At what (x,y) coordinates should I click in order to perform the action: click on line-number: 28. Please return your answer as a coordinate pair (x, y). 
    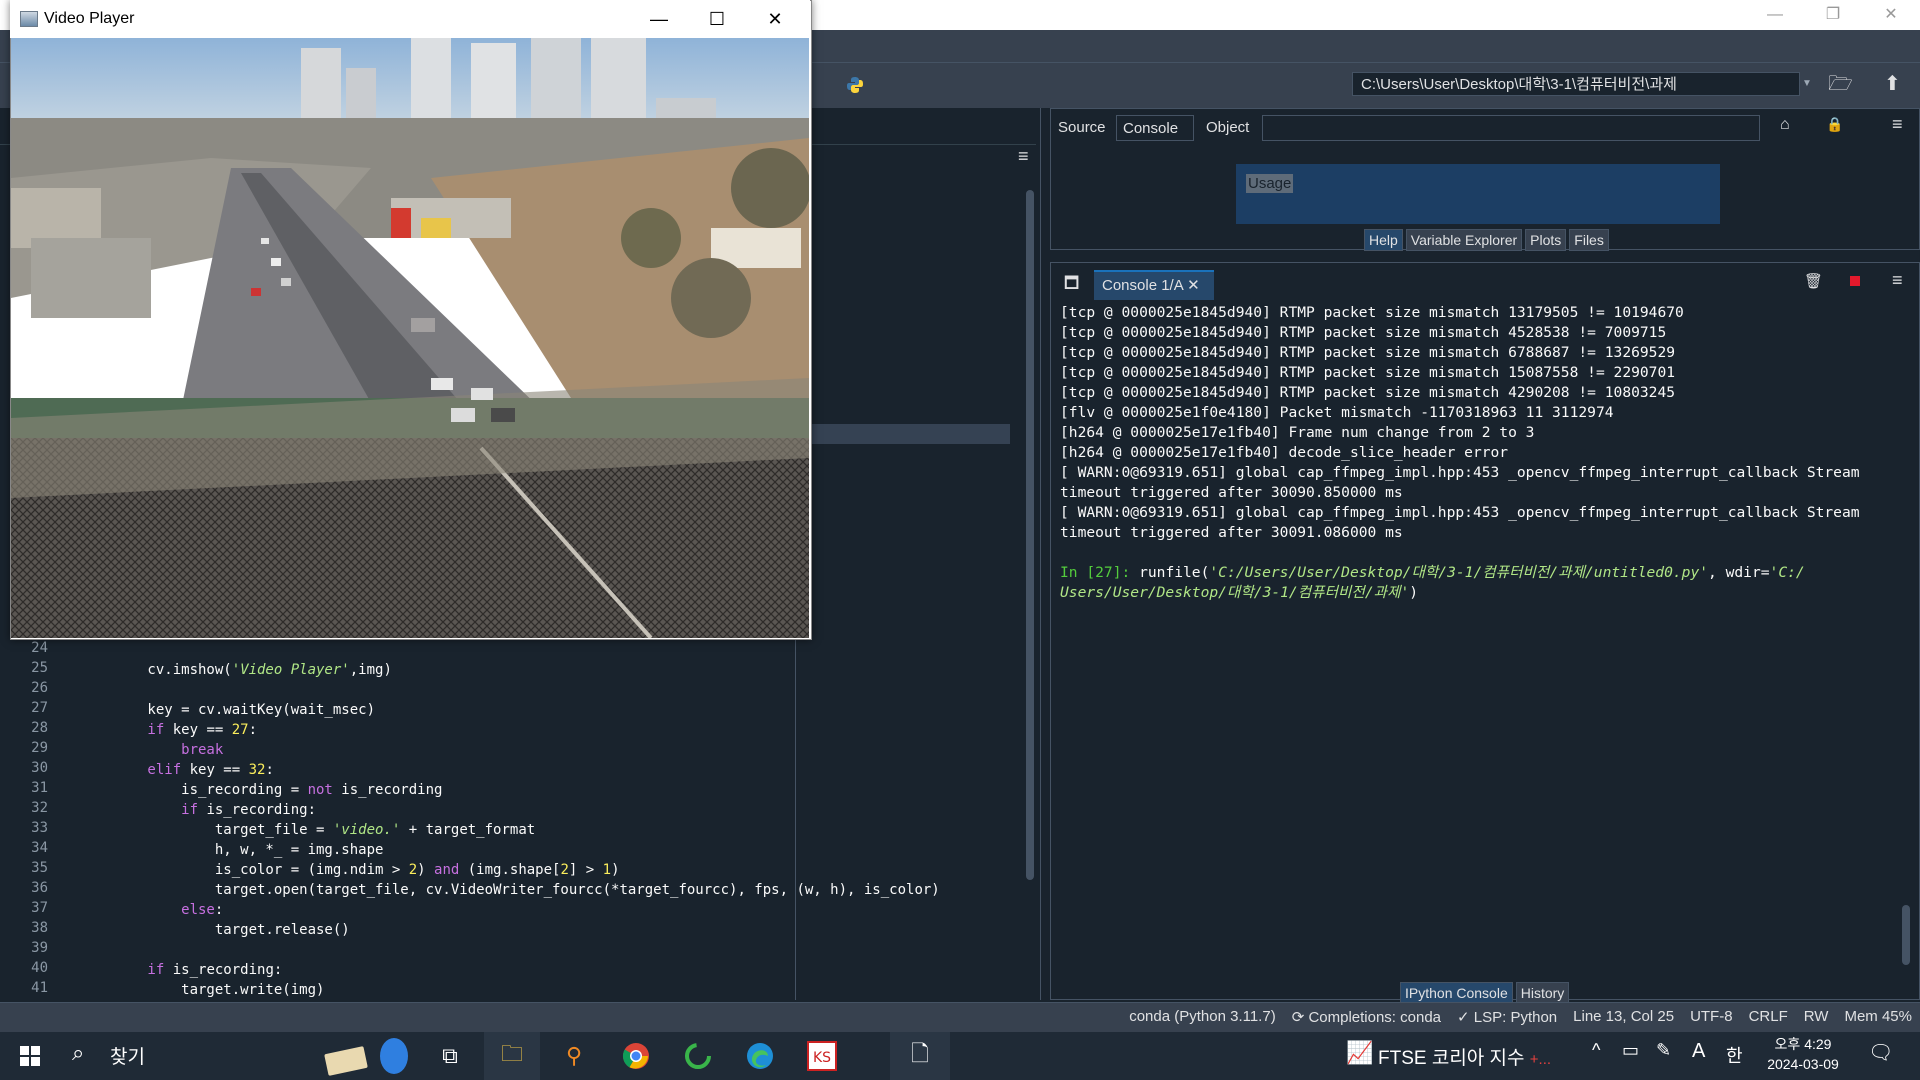
    Looking at the image, I should click on (39, 728).